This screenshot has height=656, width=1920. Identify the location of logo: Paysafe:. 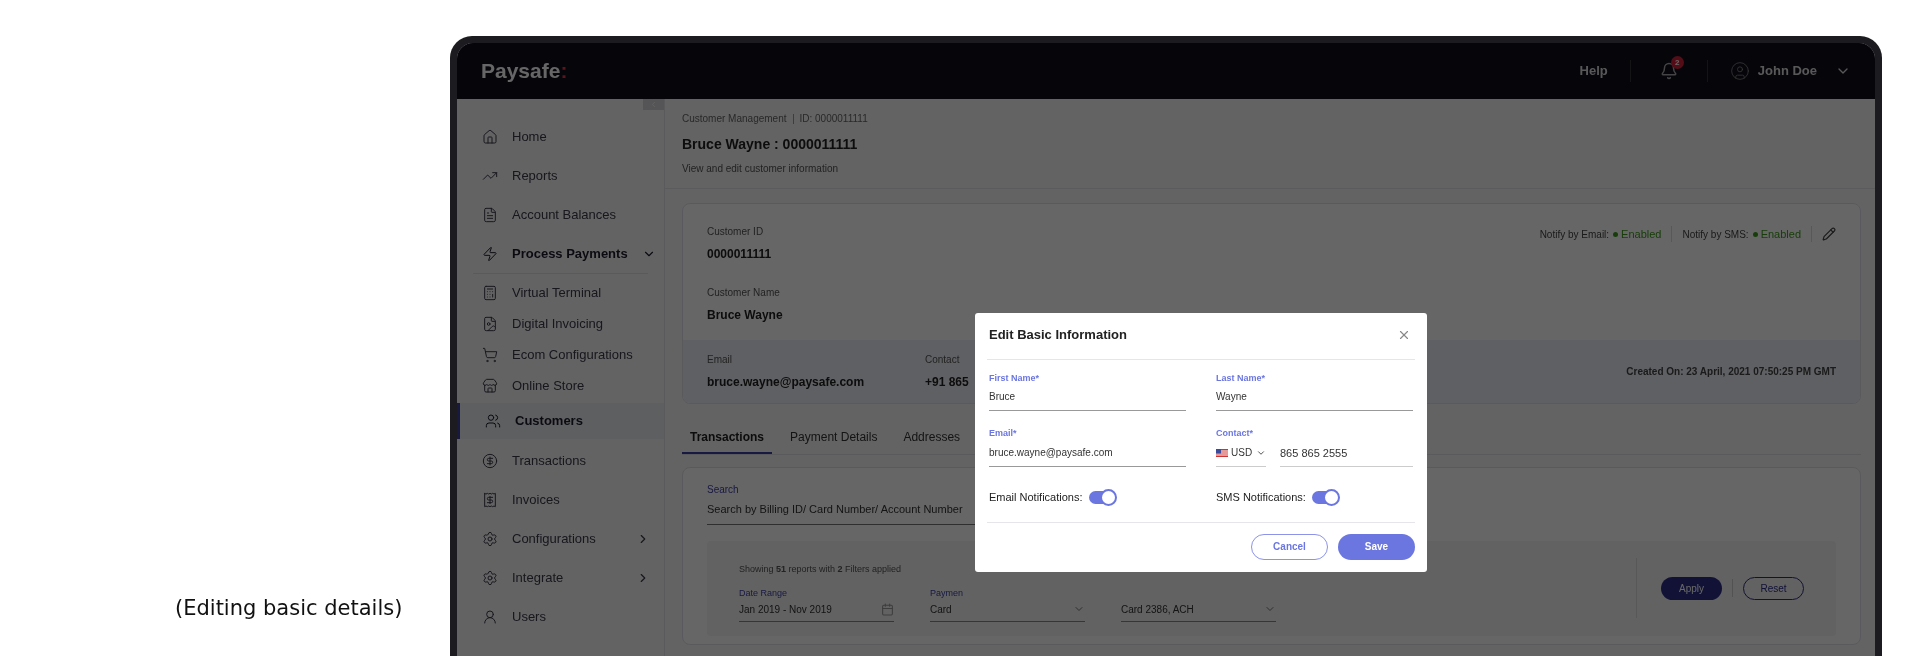
(524, 71).